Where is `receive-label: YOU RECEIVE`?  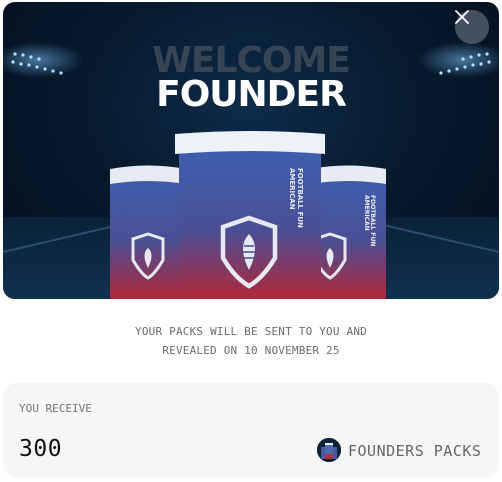
receive-label: YOU RECEIVE is located at coordinates (55, 408).